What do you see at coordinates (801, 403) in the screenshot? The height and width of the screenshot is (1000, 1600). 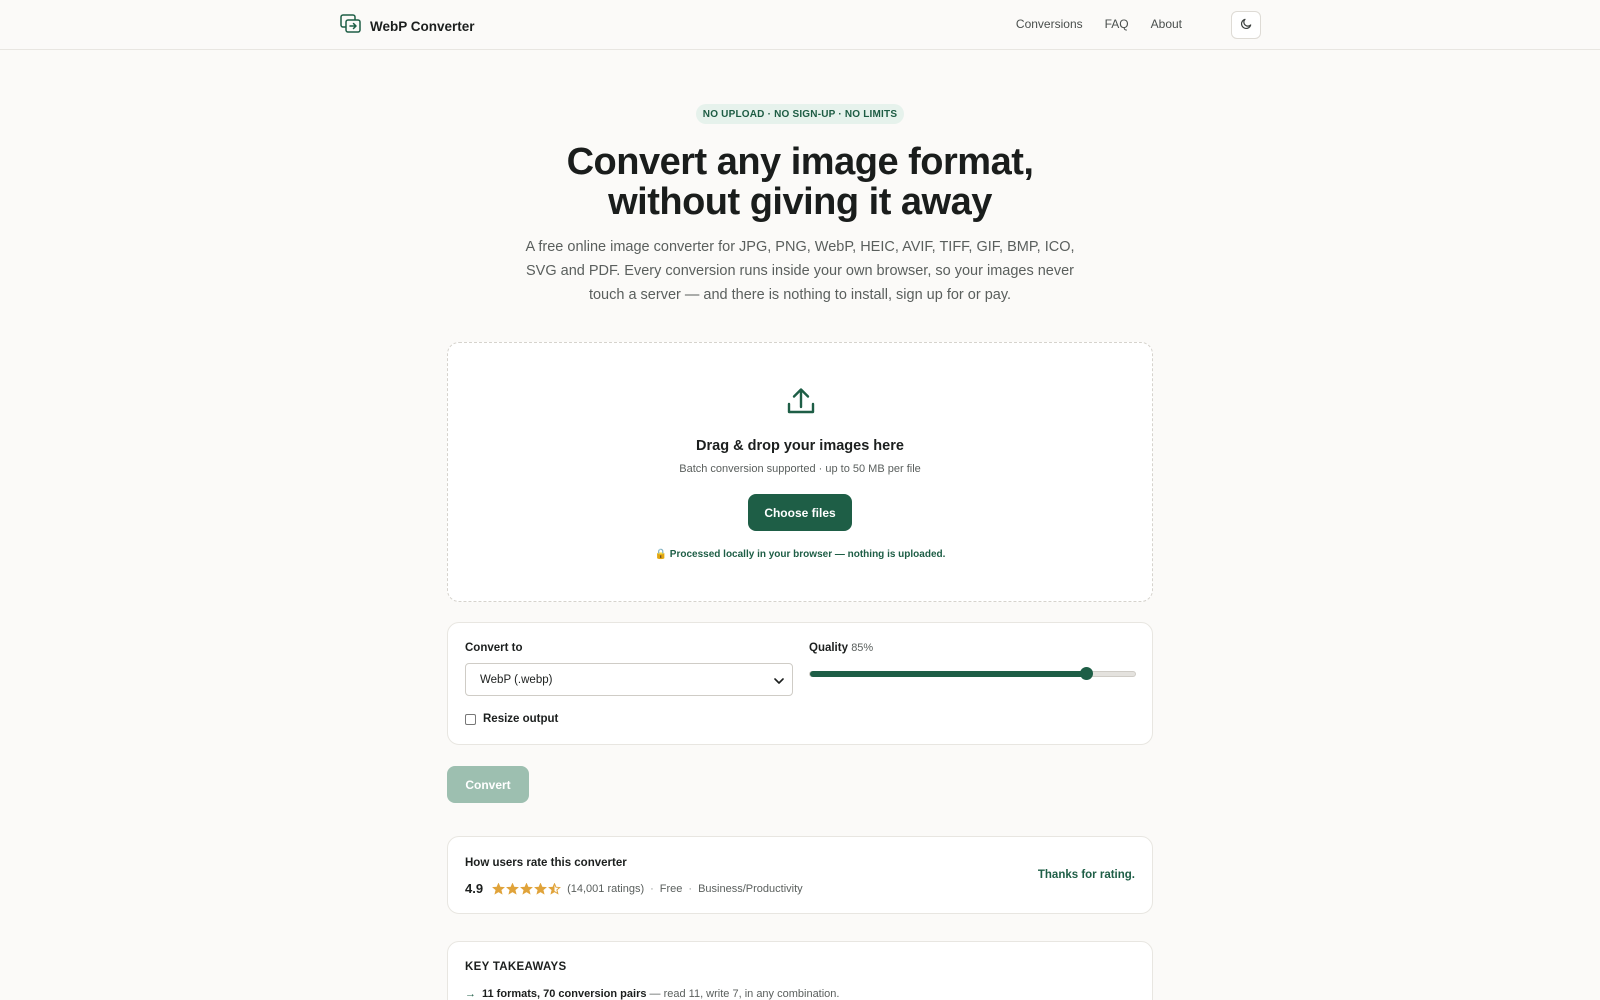 I see `upload-icon` at bounding box center [801, 403].